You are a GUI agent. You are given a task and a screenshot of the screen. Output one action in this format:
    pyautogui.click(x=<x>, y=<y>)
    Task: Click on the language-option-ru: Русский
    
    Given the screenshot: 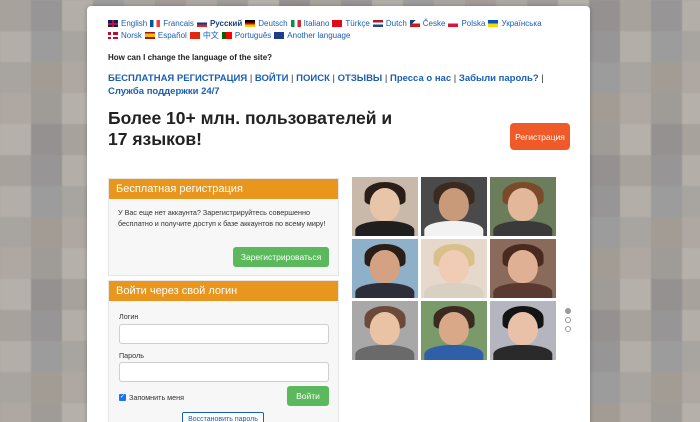 What is the action you would take?
    pyautogui.click(x=219, y=23)
    